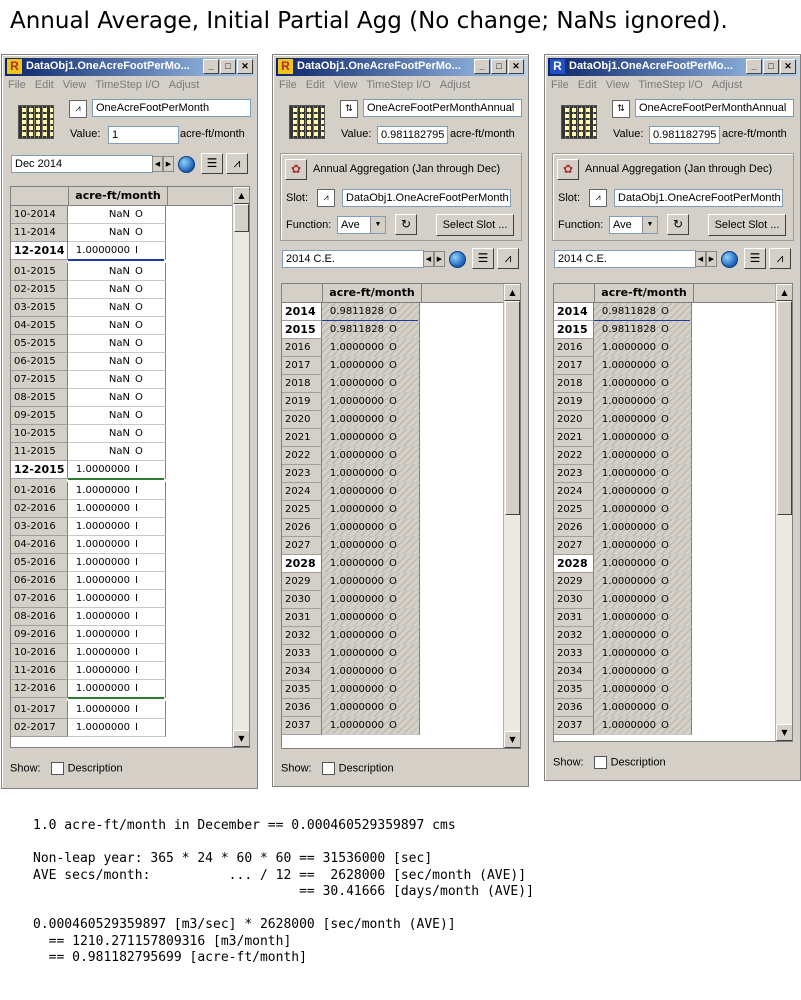 This screenshot has width=801, height=1000. I want to click on scroll-down-icon: ▼, so click(241, 738).